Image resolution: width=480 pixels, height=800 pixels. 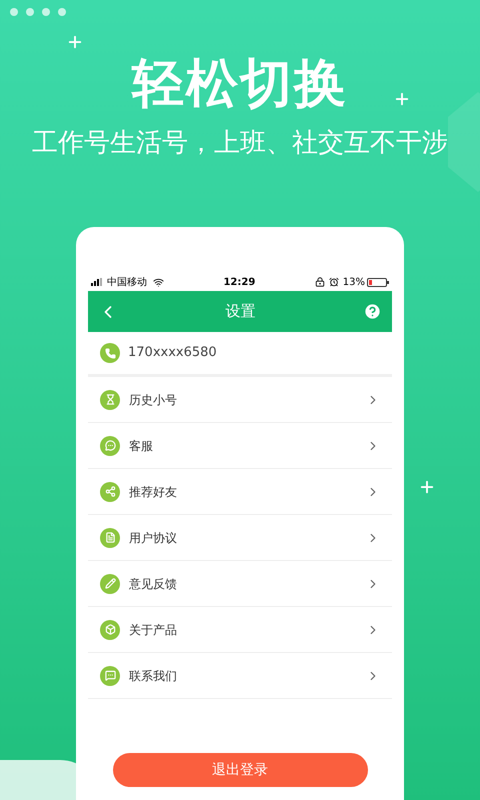 What do you see at coordinates (127, 283) in the screenshot?
I see `carrier-text: 中国移动` at bounding box center [127, 283].